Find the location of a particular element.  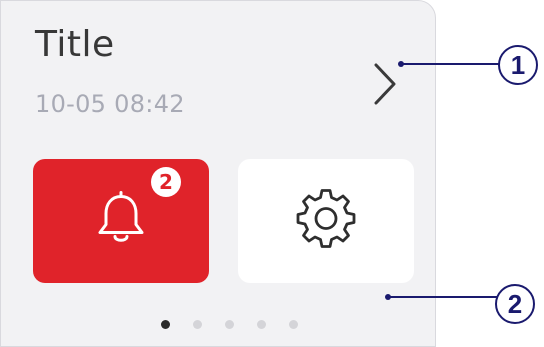

callout-1-marker: 1 is located at coordinates (518, 65).